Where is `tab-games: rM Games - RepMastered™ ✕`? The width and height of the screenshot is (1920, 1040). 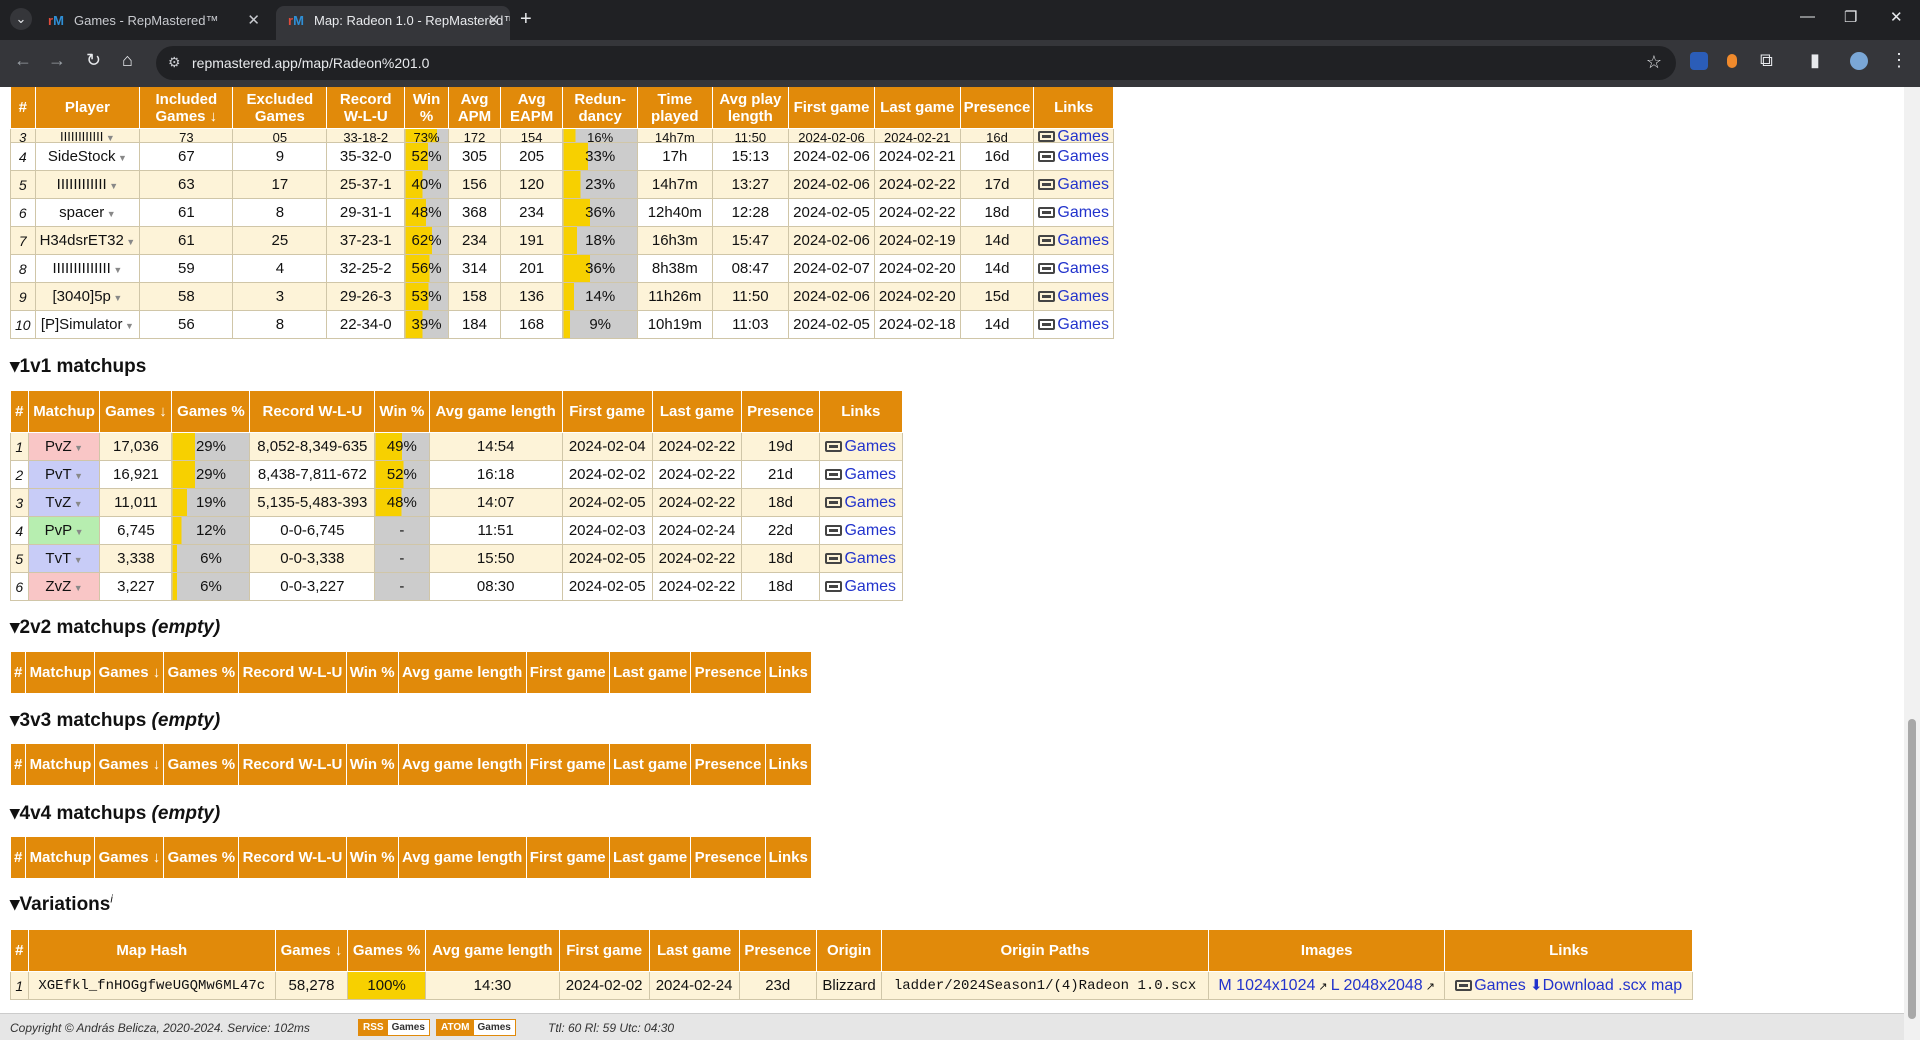
tab-games: rM Games - RepMastered™ ✕ is located at coordinates (153, 23).